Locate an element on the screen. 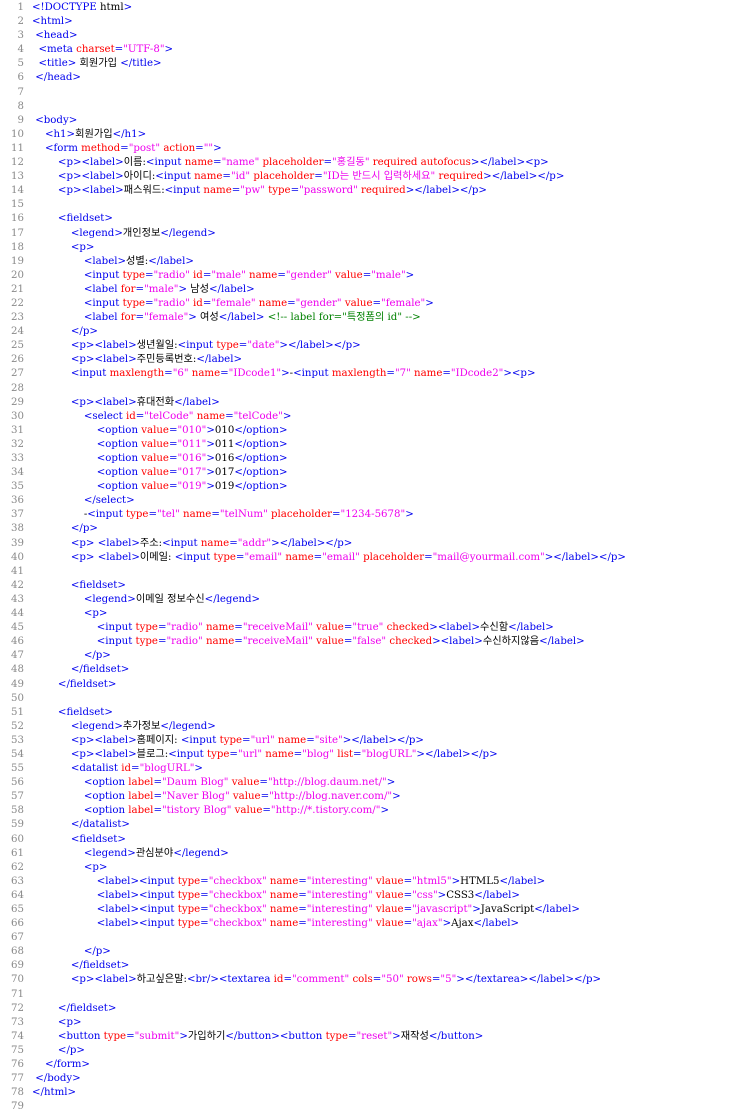 This screenshot has height=1118, width=740. code-line: 55 <datalist id="blogURL"> is located at coordinates (370, 769).